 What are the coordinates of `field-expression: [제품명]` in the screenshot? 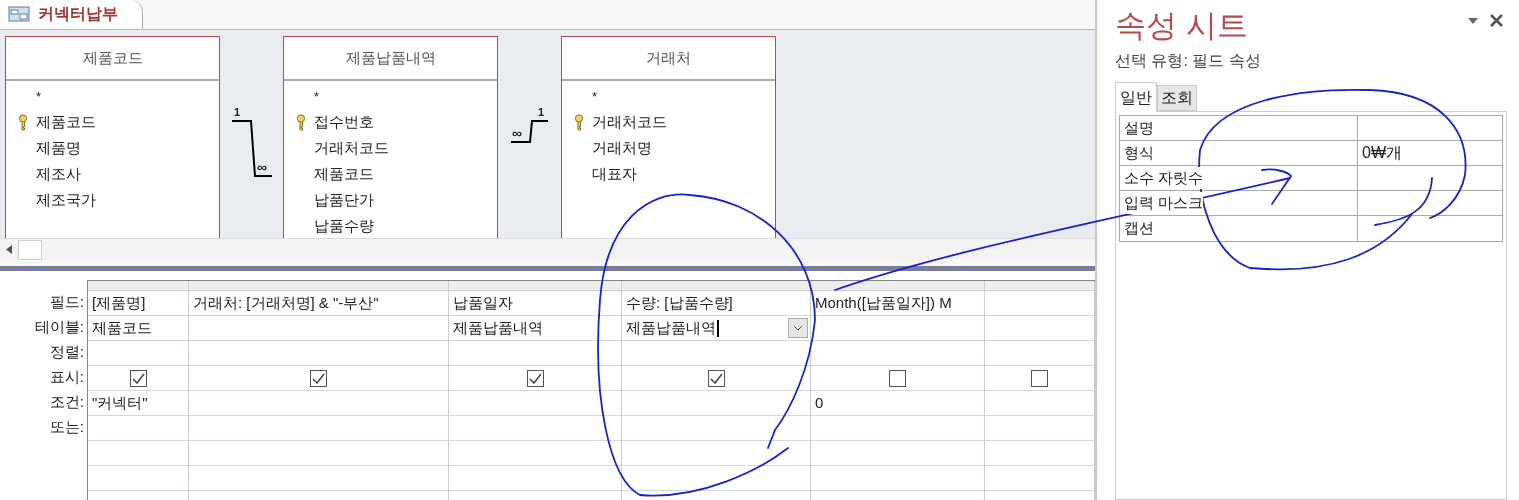 It's located at (119, 303).